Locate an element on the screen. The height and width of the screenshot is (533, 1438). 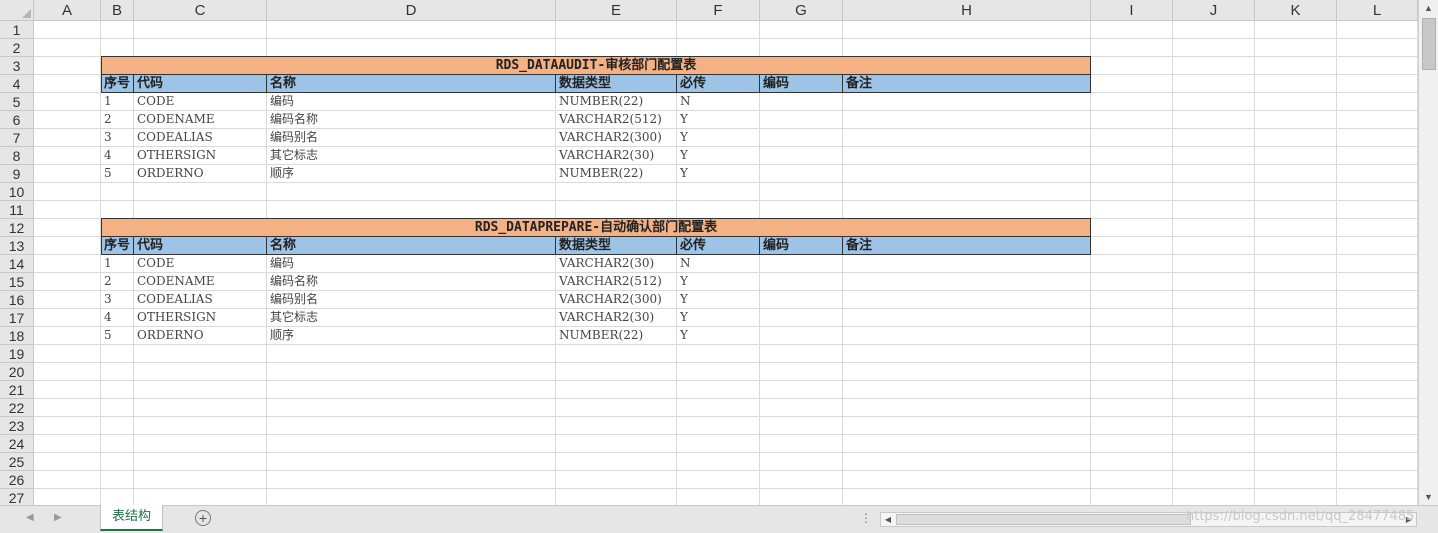
row-header: 4 is located at coordinates (17, 84).